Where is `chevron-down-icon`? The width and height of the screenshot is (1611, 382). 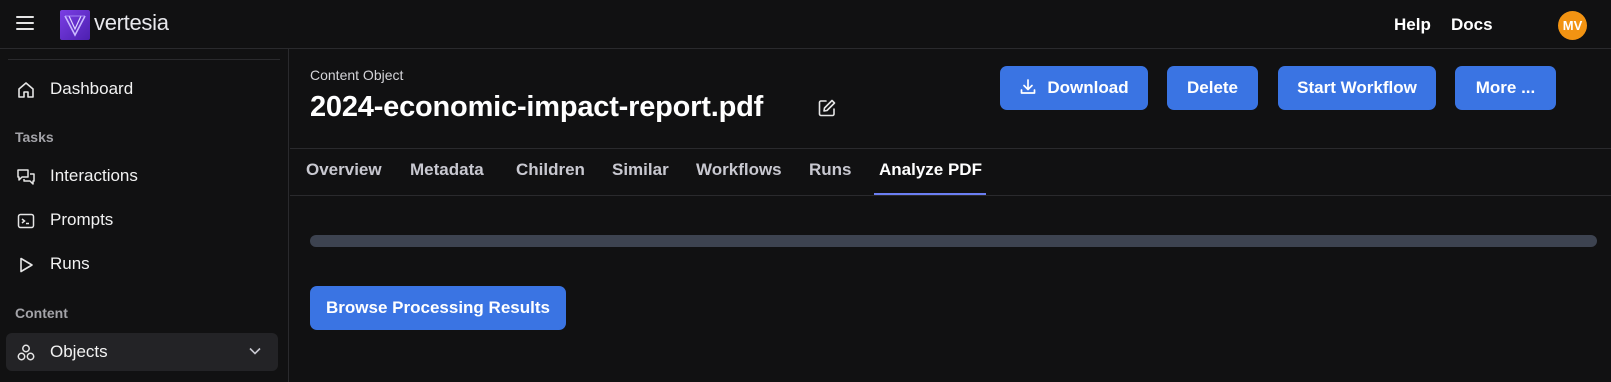
chevron-down-icon is located at coordinates (255, 351).